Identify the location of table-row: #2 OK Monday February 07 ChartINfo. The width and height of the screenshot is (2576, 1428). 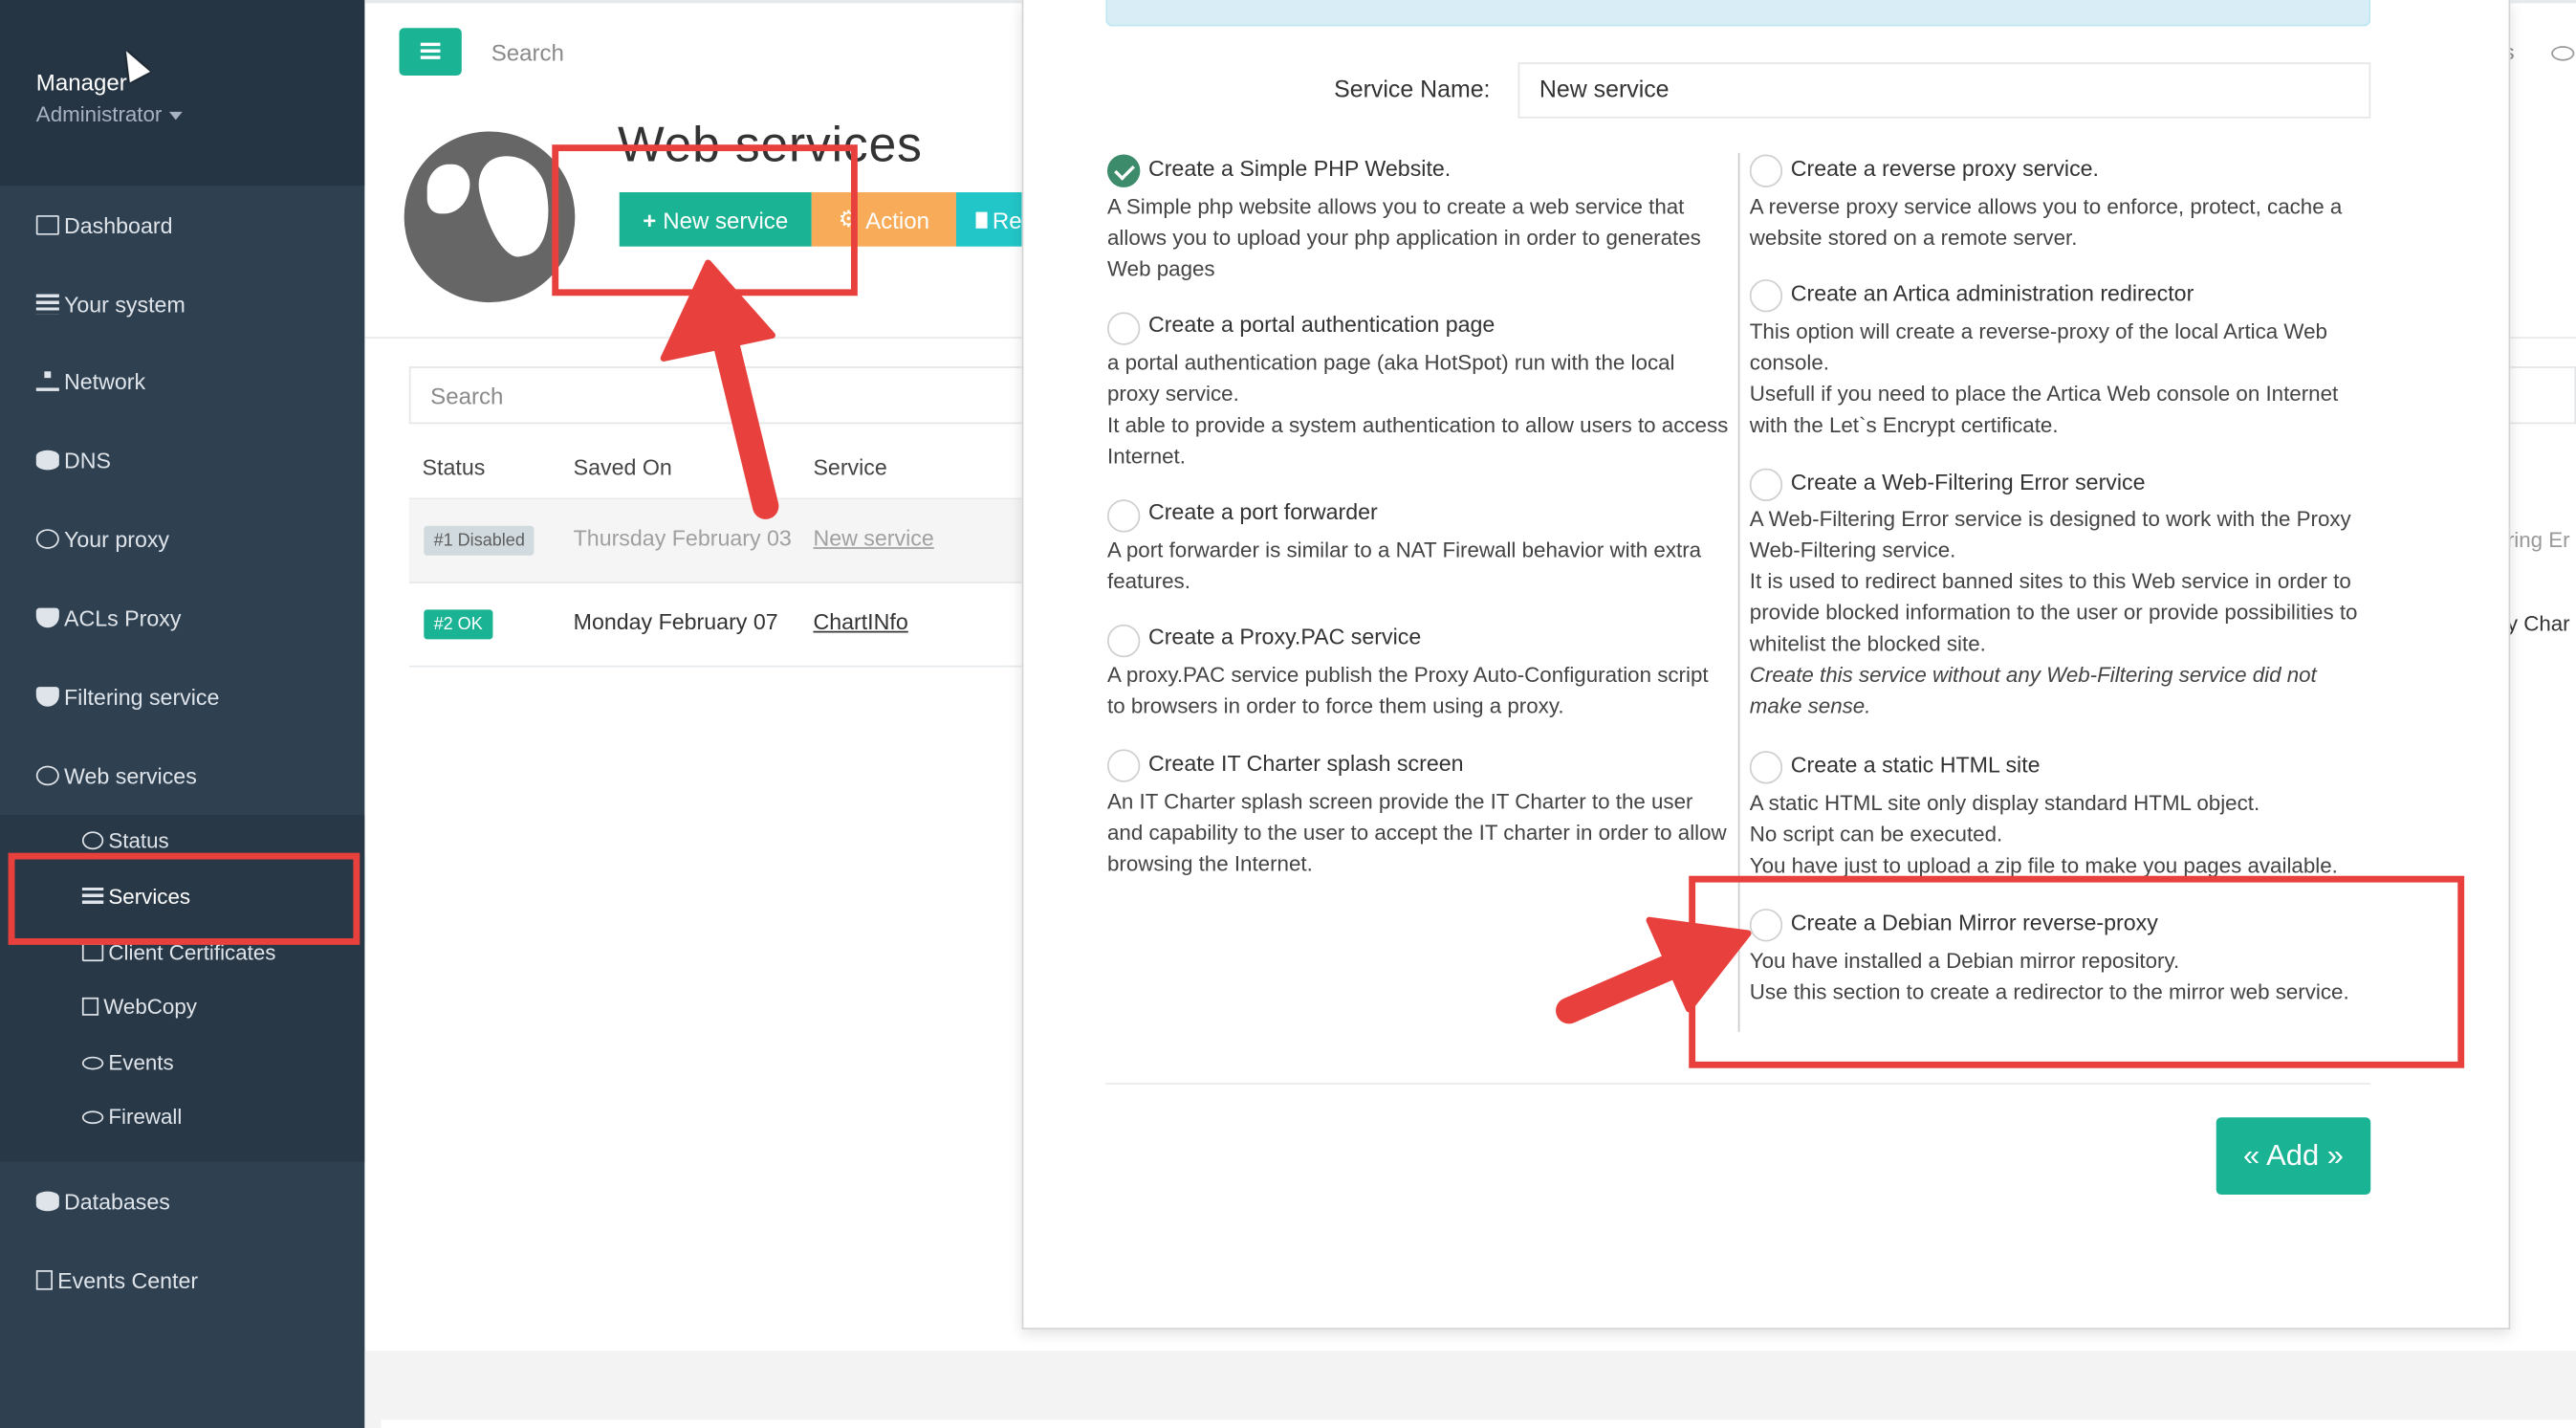
(715, 626).